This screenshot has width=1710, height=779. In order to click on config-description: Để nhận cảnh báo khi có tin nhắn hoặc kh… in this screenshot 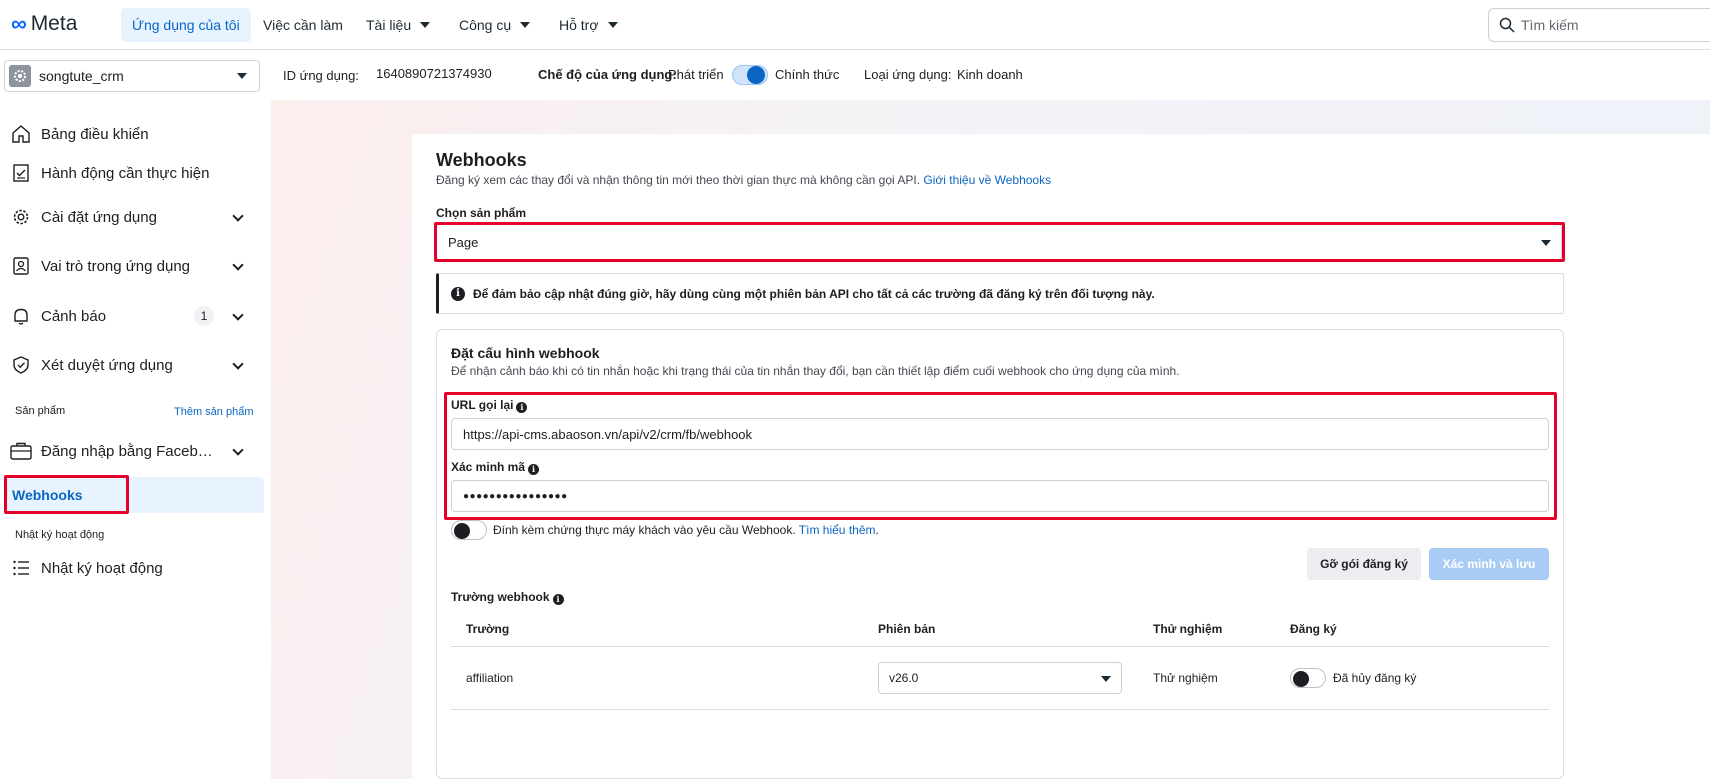, I will do `click(815, 371)`.